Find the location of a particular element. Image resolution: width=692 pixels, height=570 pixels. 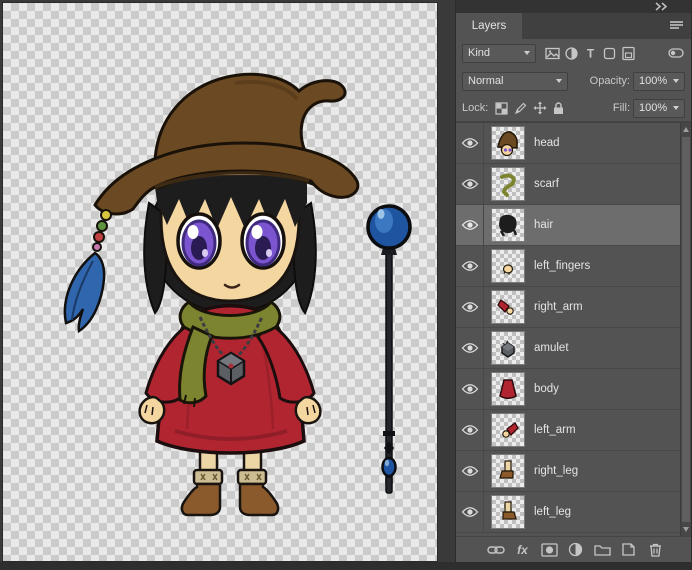

scrollbar-thumb is located at coordinates (686, 329).